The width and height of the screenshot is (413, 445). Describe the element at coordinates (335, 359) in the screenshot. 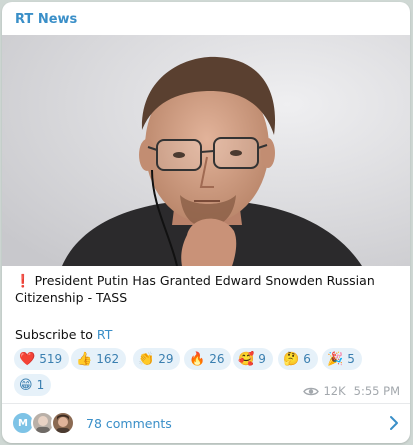

I see `party-popper-icon: 🎉` at that location.